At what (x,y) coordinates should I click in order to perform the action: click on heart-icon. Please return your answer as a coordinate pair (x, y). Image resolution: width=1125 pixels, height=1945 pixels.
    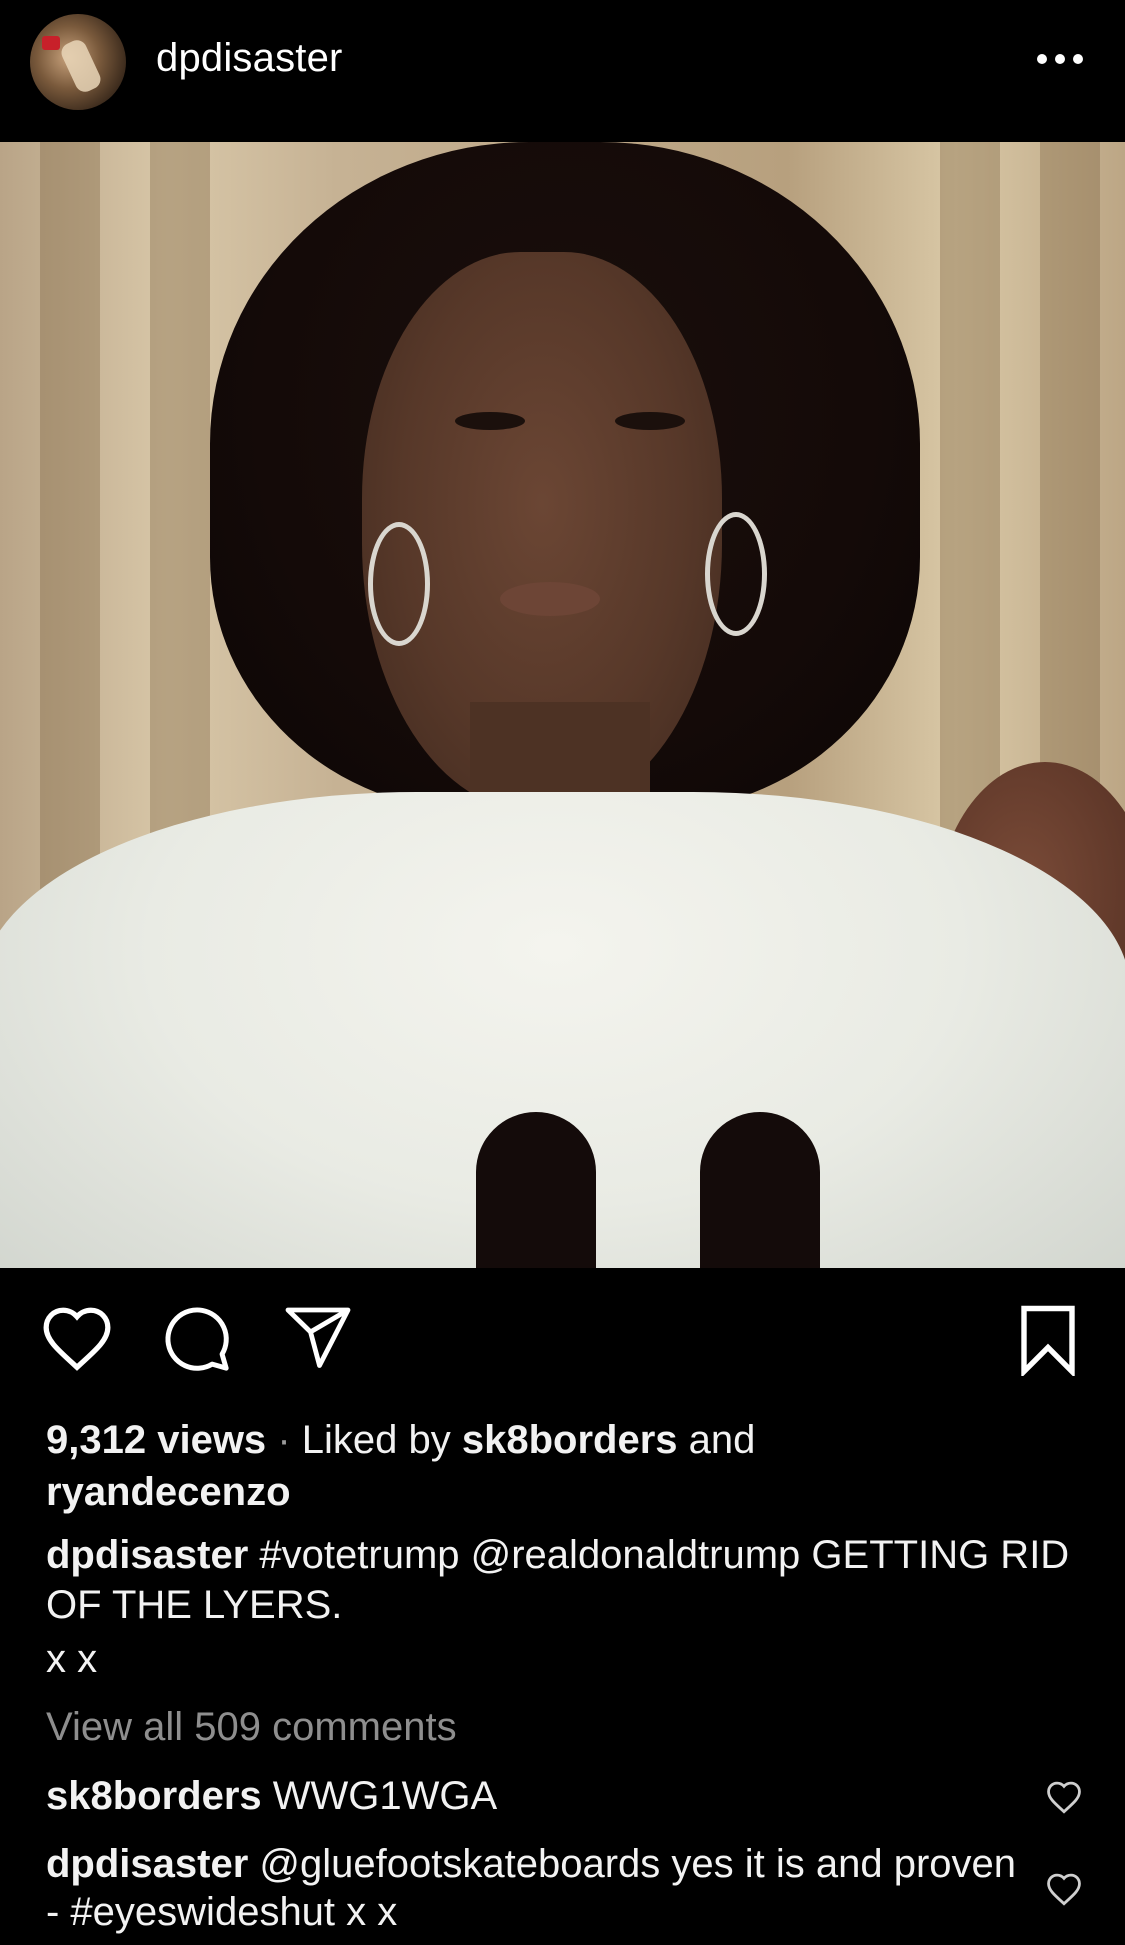
    Looking at the image, I should click on (77, 1338).